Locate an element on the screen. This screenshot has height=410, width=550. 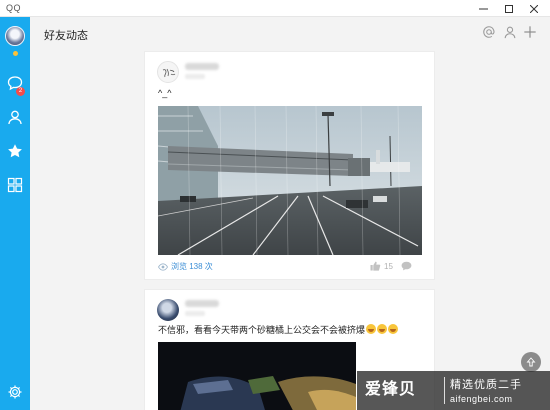
sidebar-item-apps is located at coordinates (15, 185).